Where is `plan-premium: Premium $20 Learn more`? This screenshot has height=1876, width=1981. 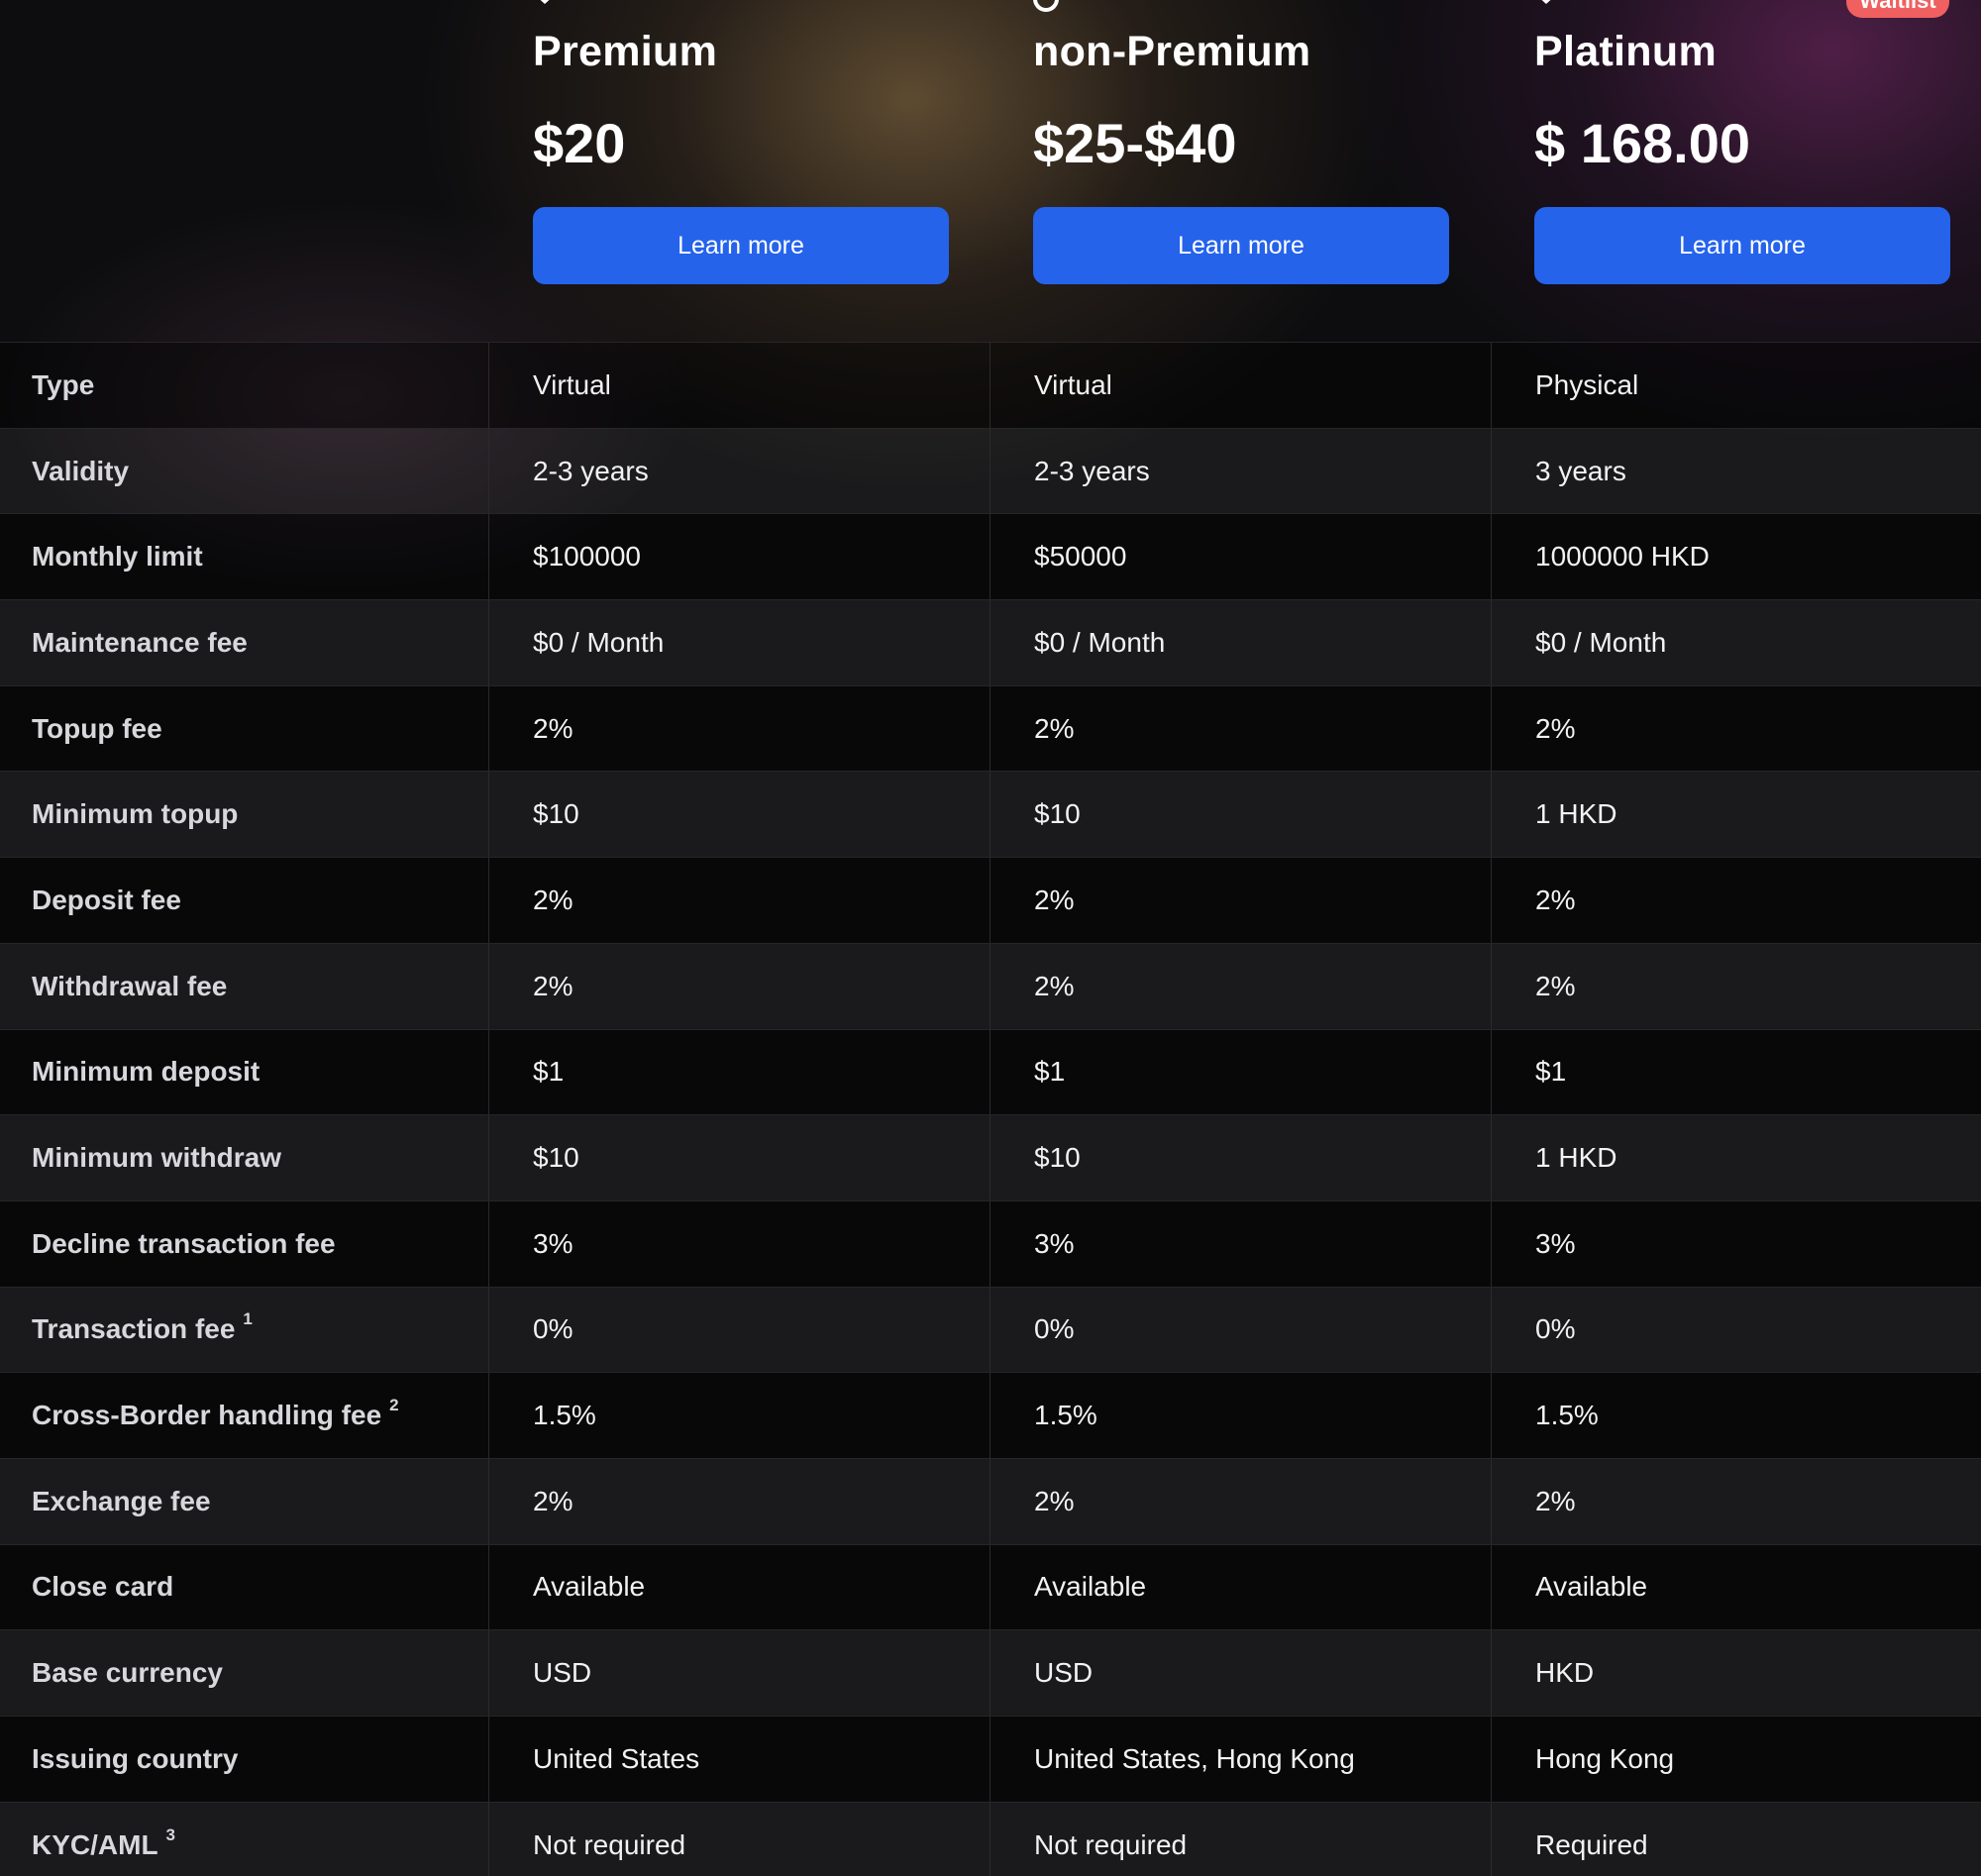 plan-premium: Premium $20 Learn more is located at coordinates (741, 171).